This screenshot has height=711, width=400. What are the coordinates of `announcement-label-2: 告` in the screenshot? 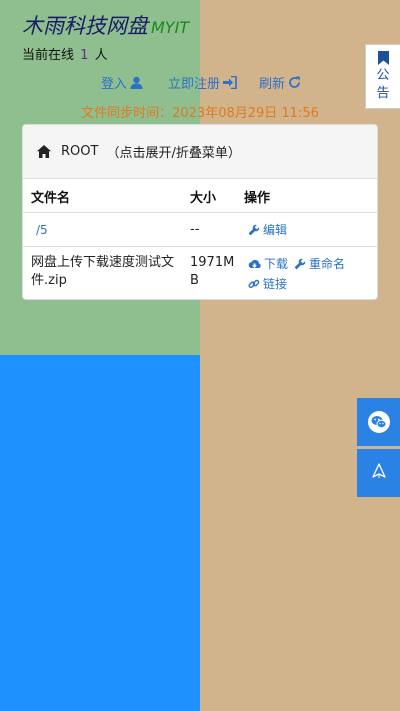 It's located at (383, 93).